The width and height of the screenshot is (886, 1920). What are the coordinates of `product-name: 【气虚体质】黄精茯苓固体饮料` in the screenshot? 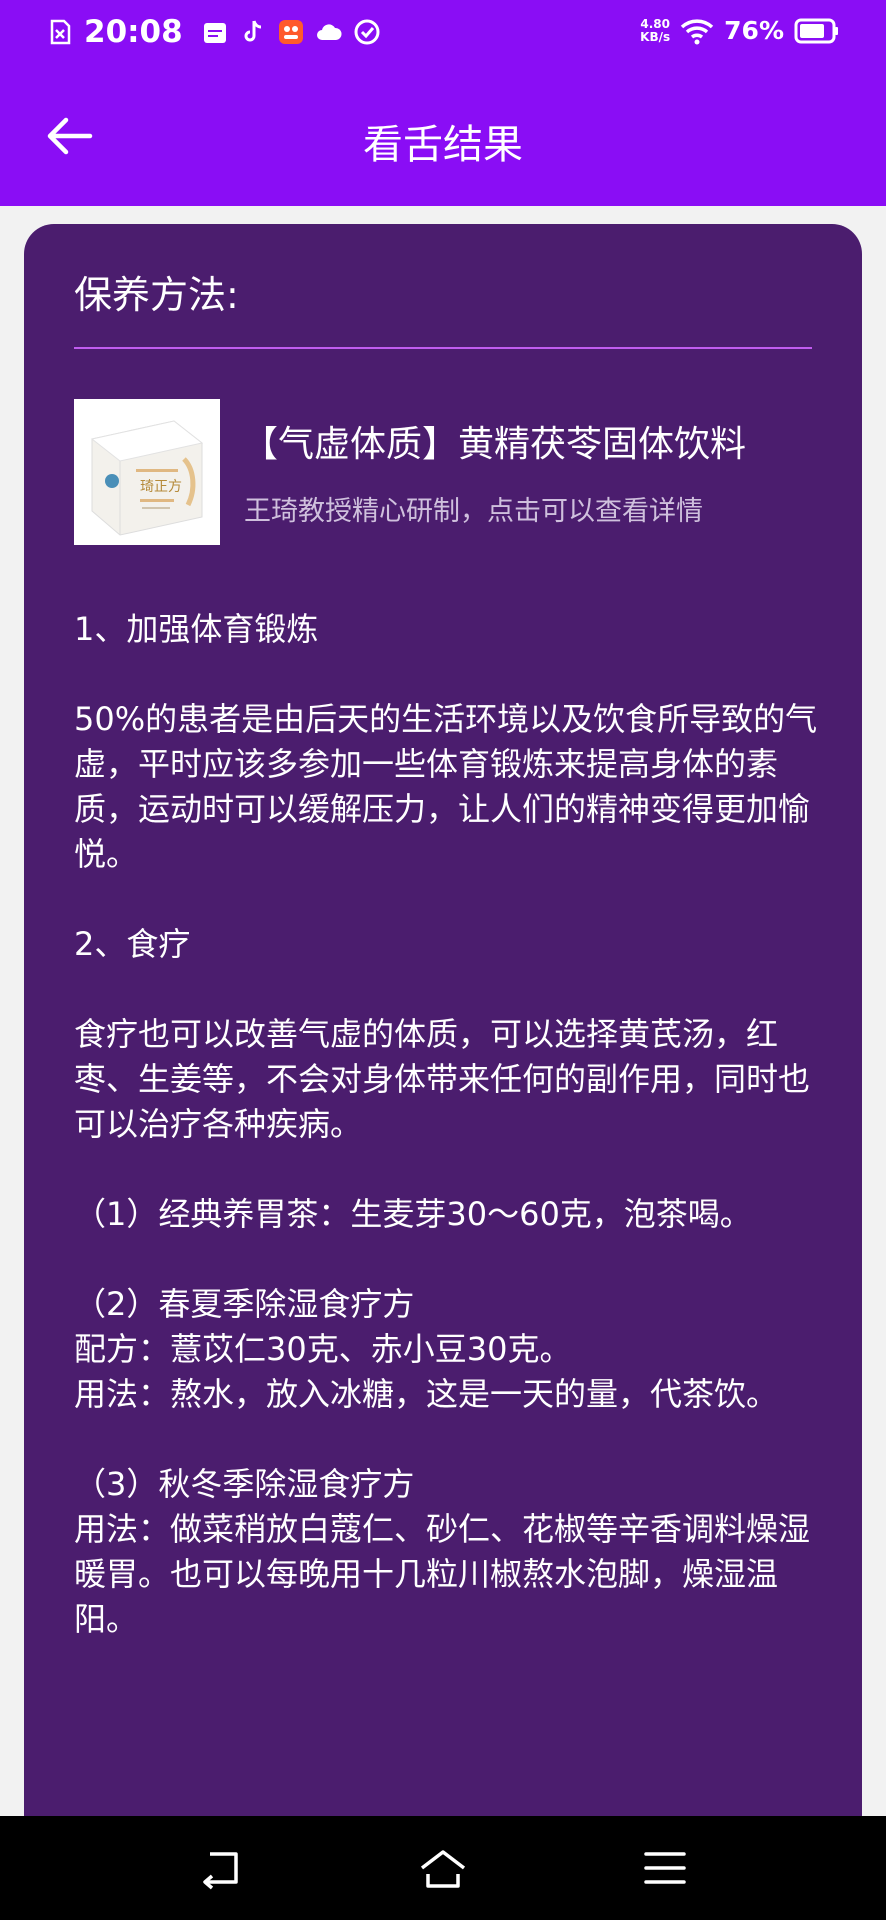 It's located at (494, 441).